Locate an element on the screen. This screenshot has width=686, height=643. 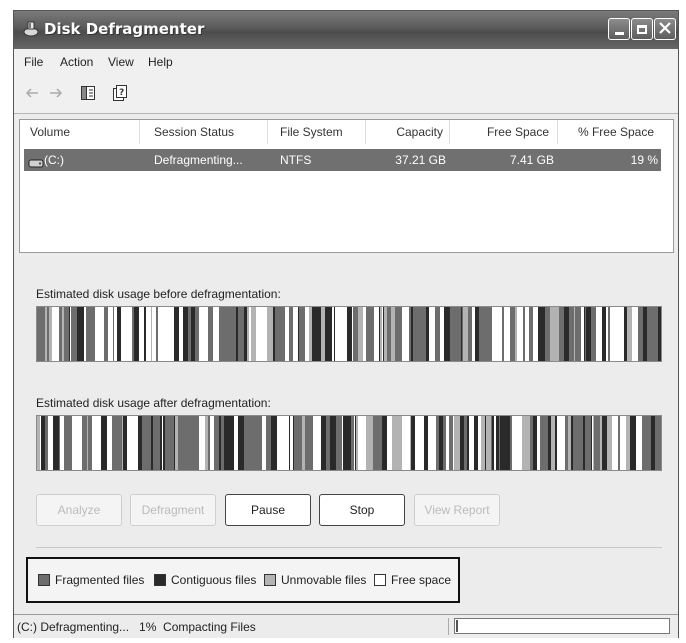
volume-name: (C:) is located at coordinates (54, 160).